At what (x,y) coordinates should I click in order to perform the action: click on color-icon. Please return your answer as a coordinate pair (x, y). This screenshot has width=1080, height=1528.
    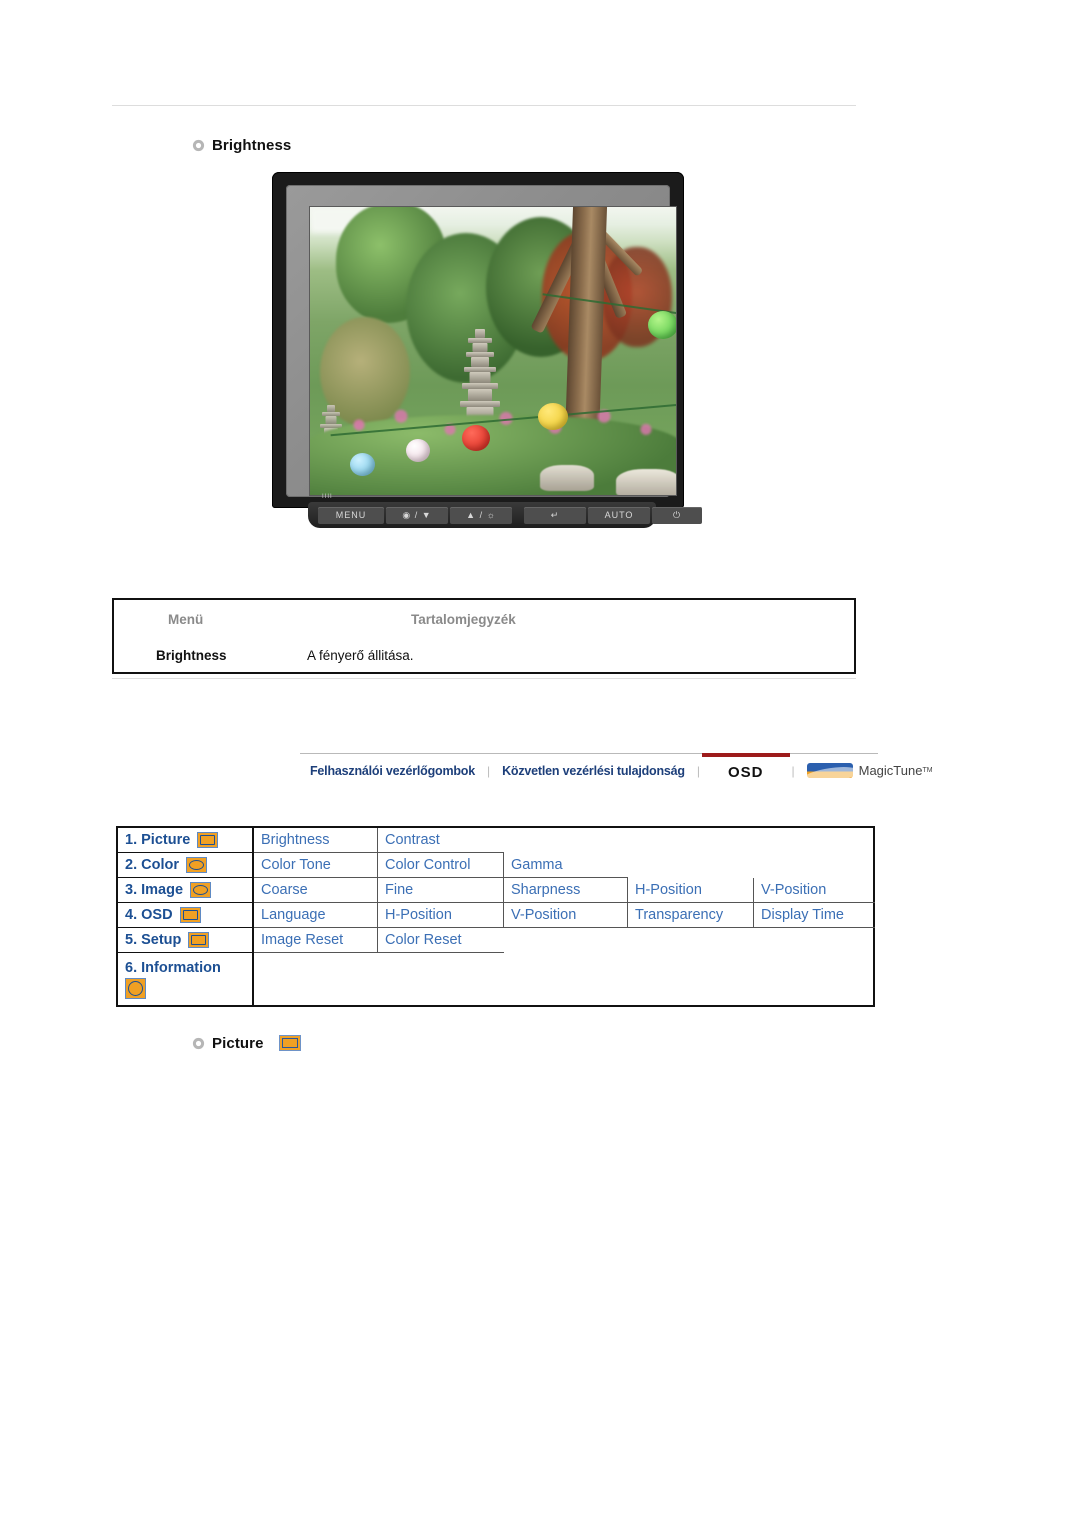
    Looking at the image, I should click on (196, 865).